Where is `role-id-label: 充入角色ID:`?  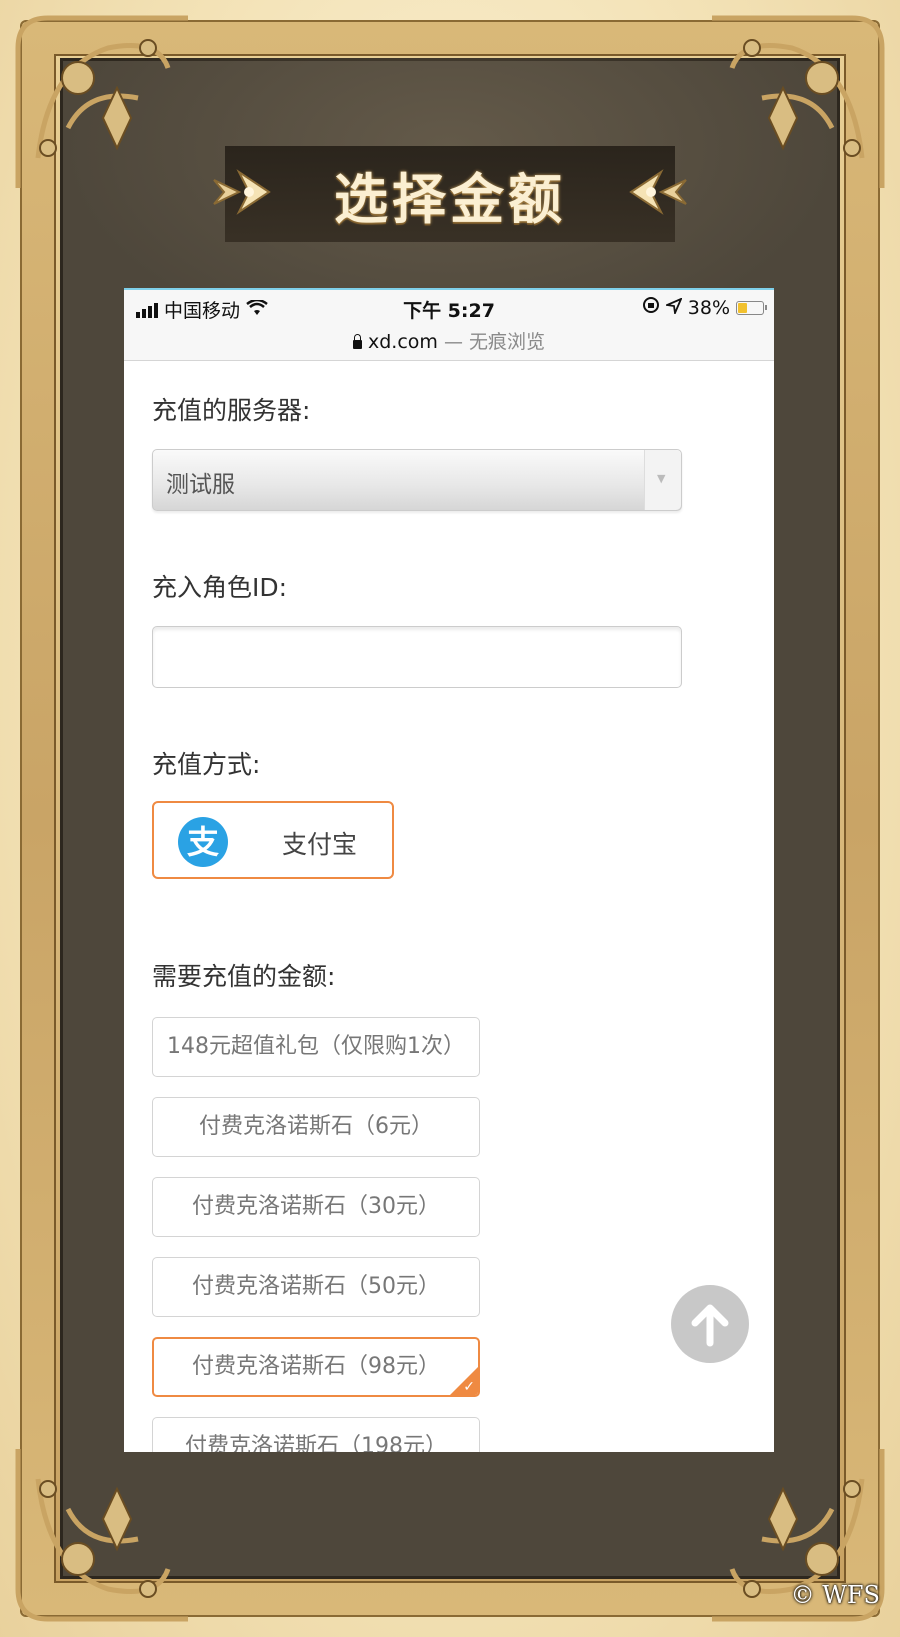 role-id-label: 充入角色ID: is located at coordinates (220, 587).